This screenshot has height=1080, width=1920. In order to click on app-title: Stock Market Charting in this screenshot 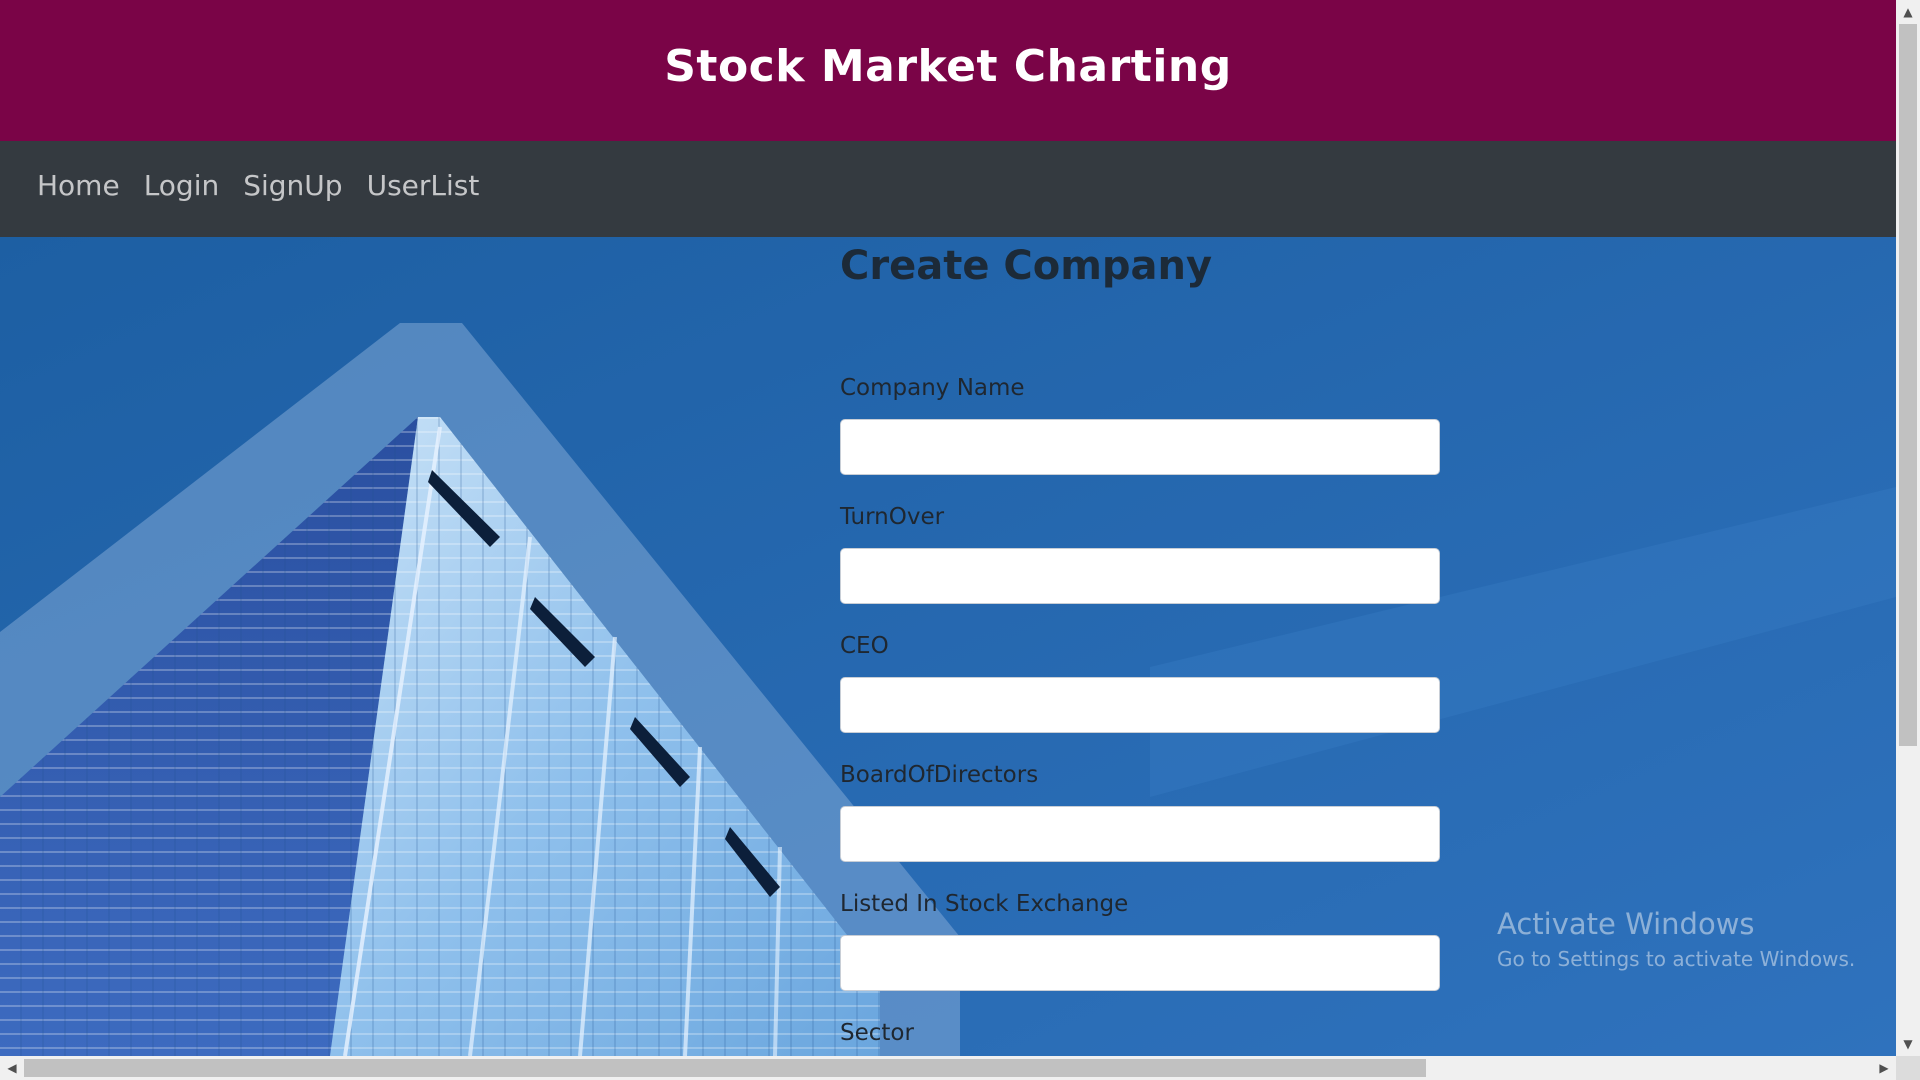, I will do `click(948, 66)`.